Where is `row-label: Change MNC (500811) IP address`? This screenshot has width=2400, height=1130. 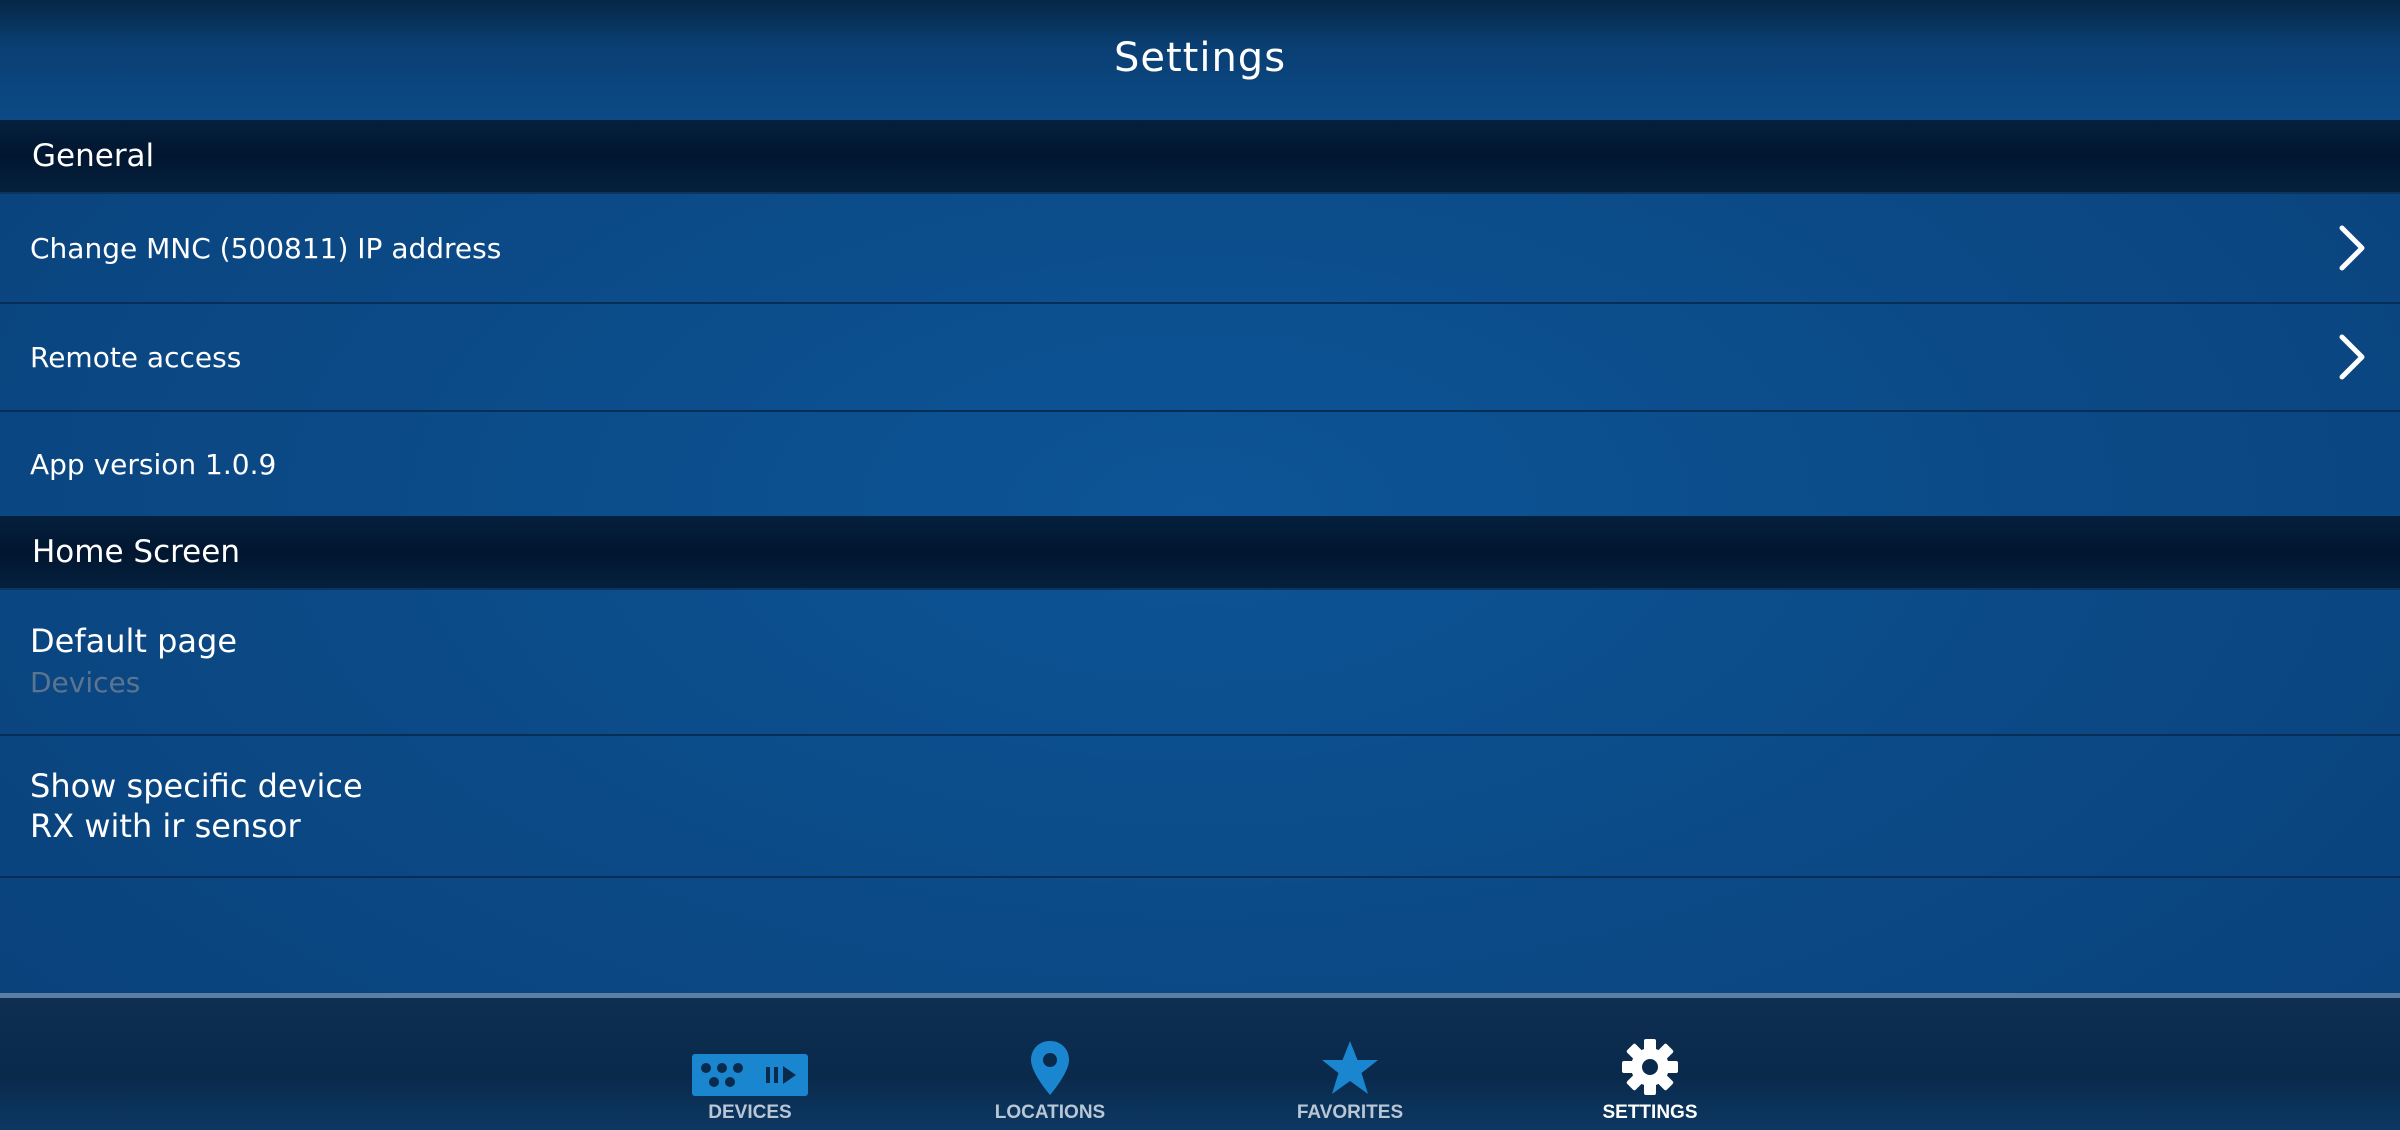
row-label: Change MNC (500811) IP address is located at coordinates (266, 248).